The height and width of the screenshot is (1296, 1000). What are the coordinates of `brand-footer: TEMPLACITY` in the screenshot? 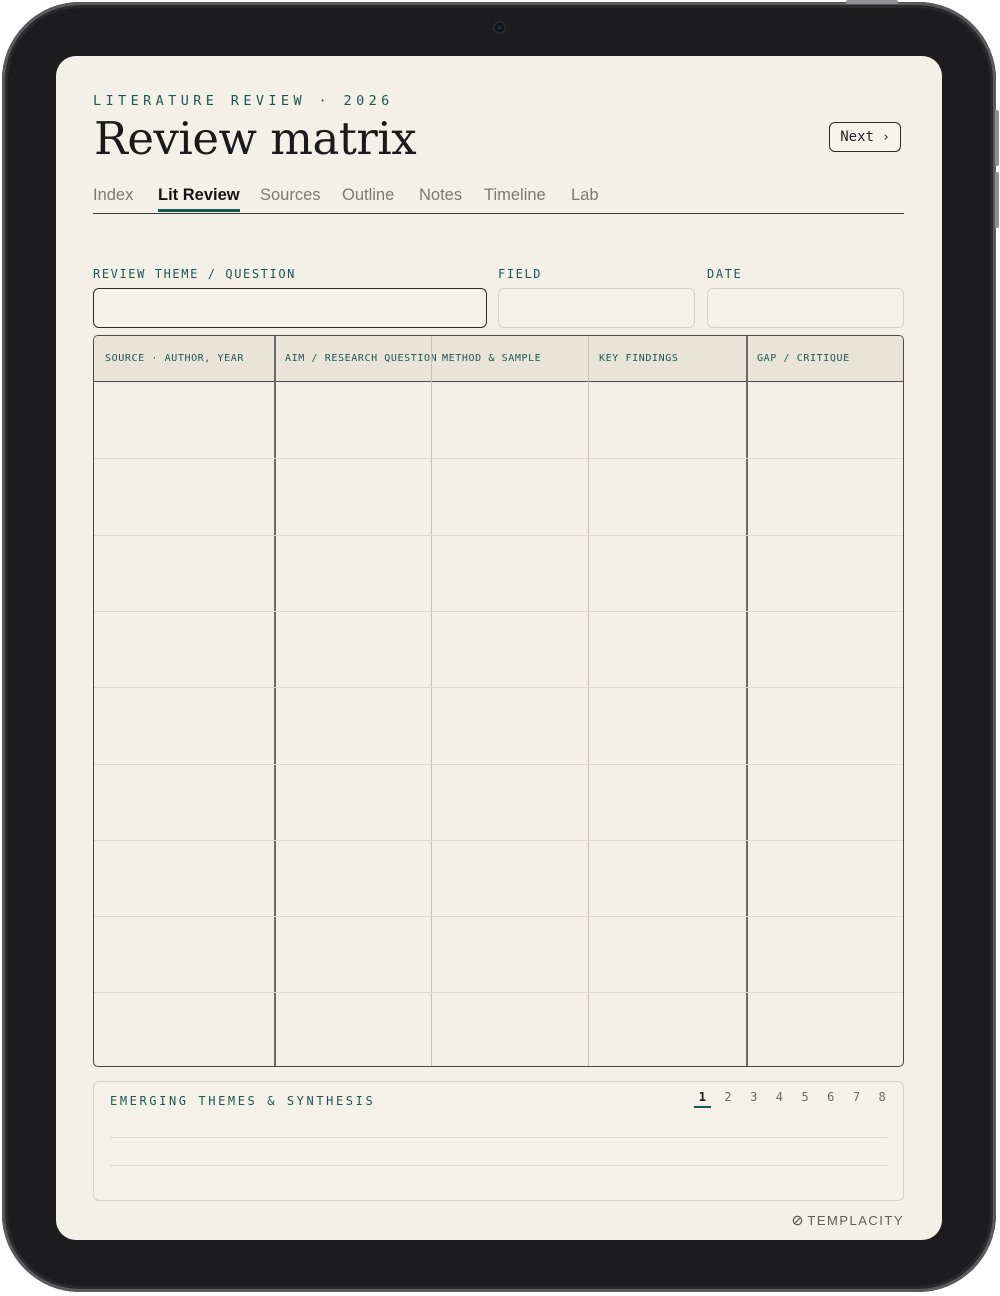 It's located at (848, 1220).